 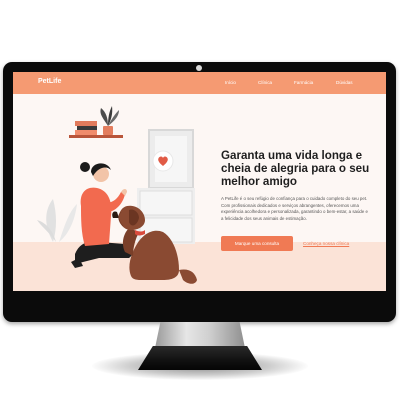 What do you see at coordinates (199, 83) in the screenshot?
I see `navbar: PetLife Início Clínica Farmácia Dúvidas` at bounding box center [199, 83].